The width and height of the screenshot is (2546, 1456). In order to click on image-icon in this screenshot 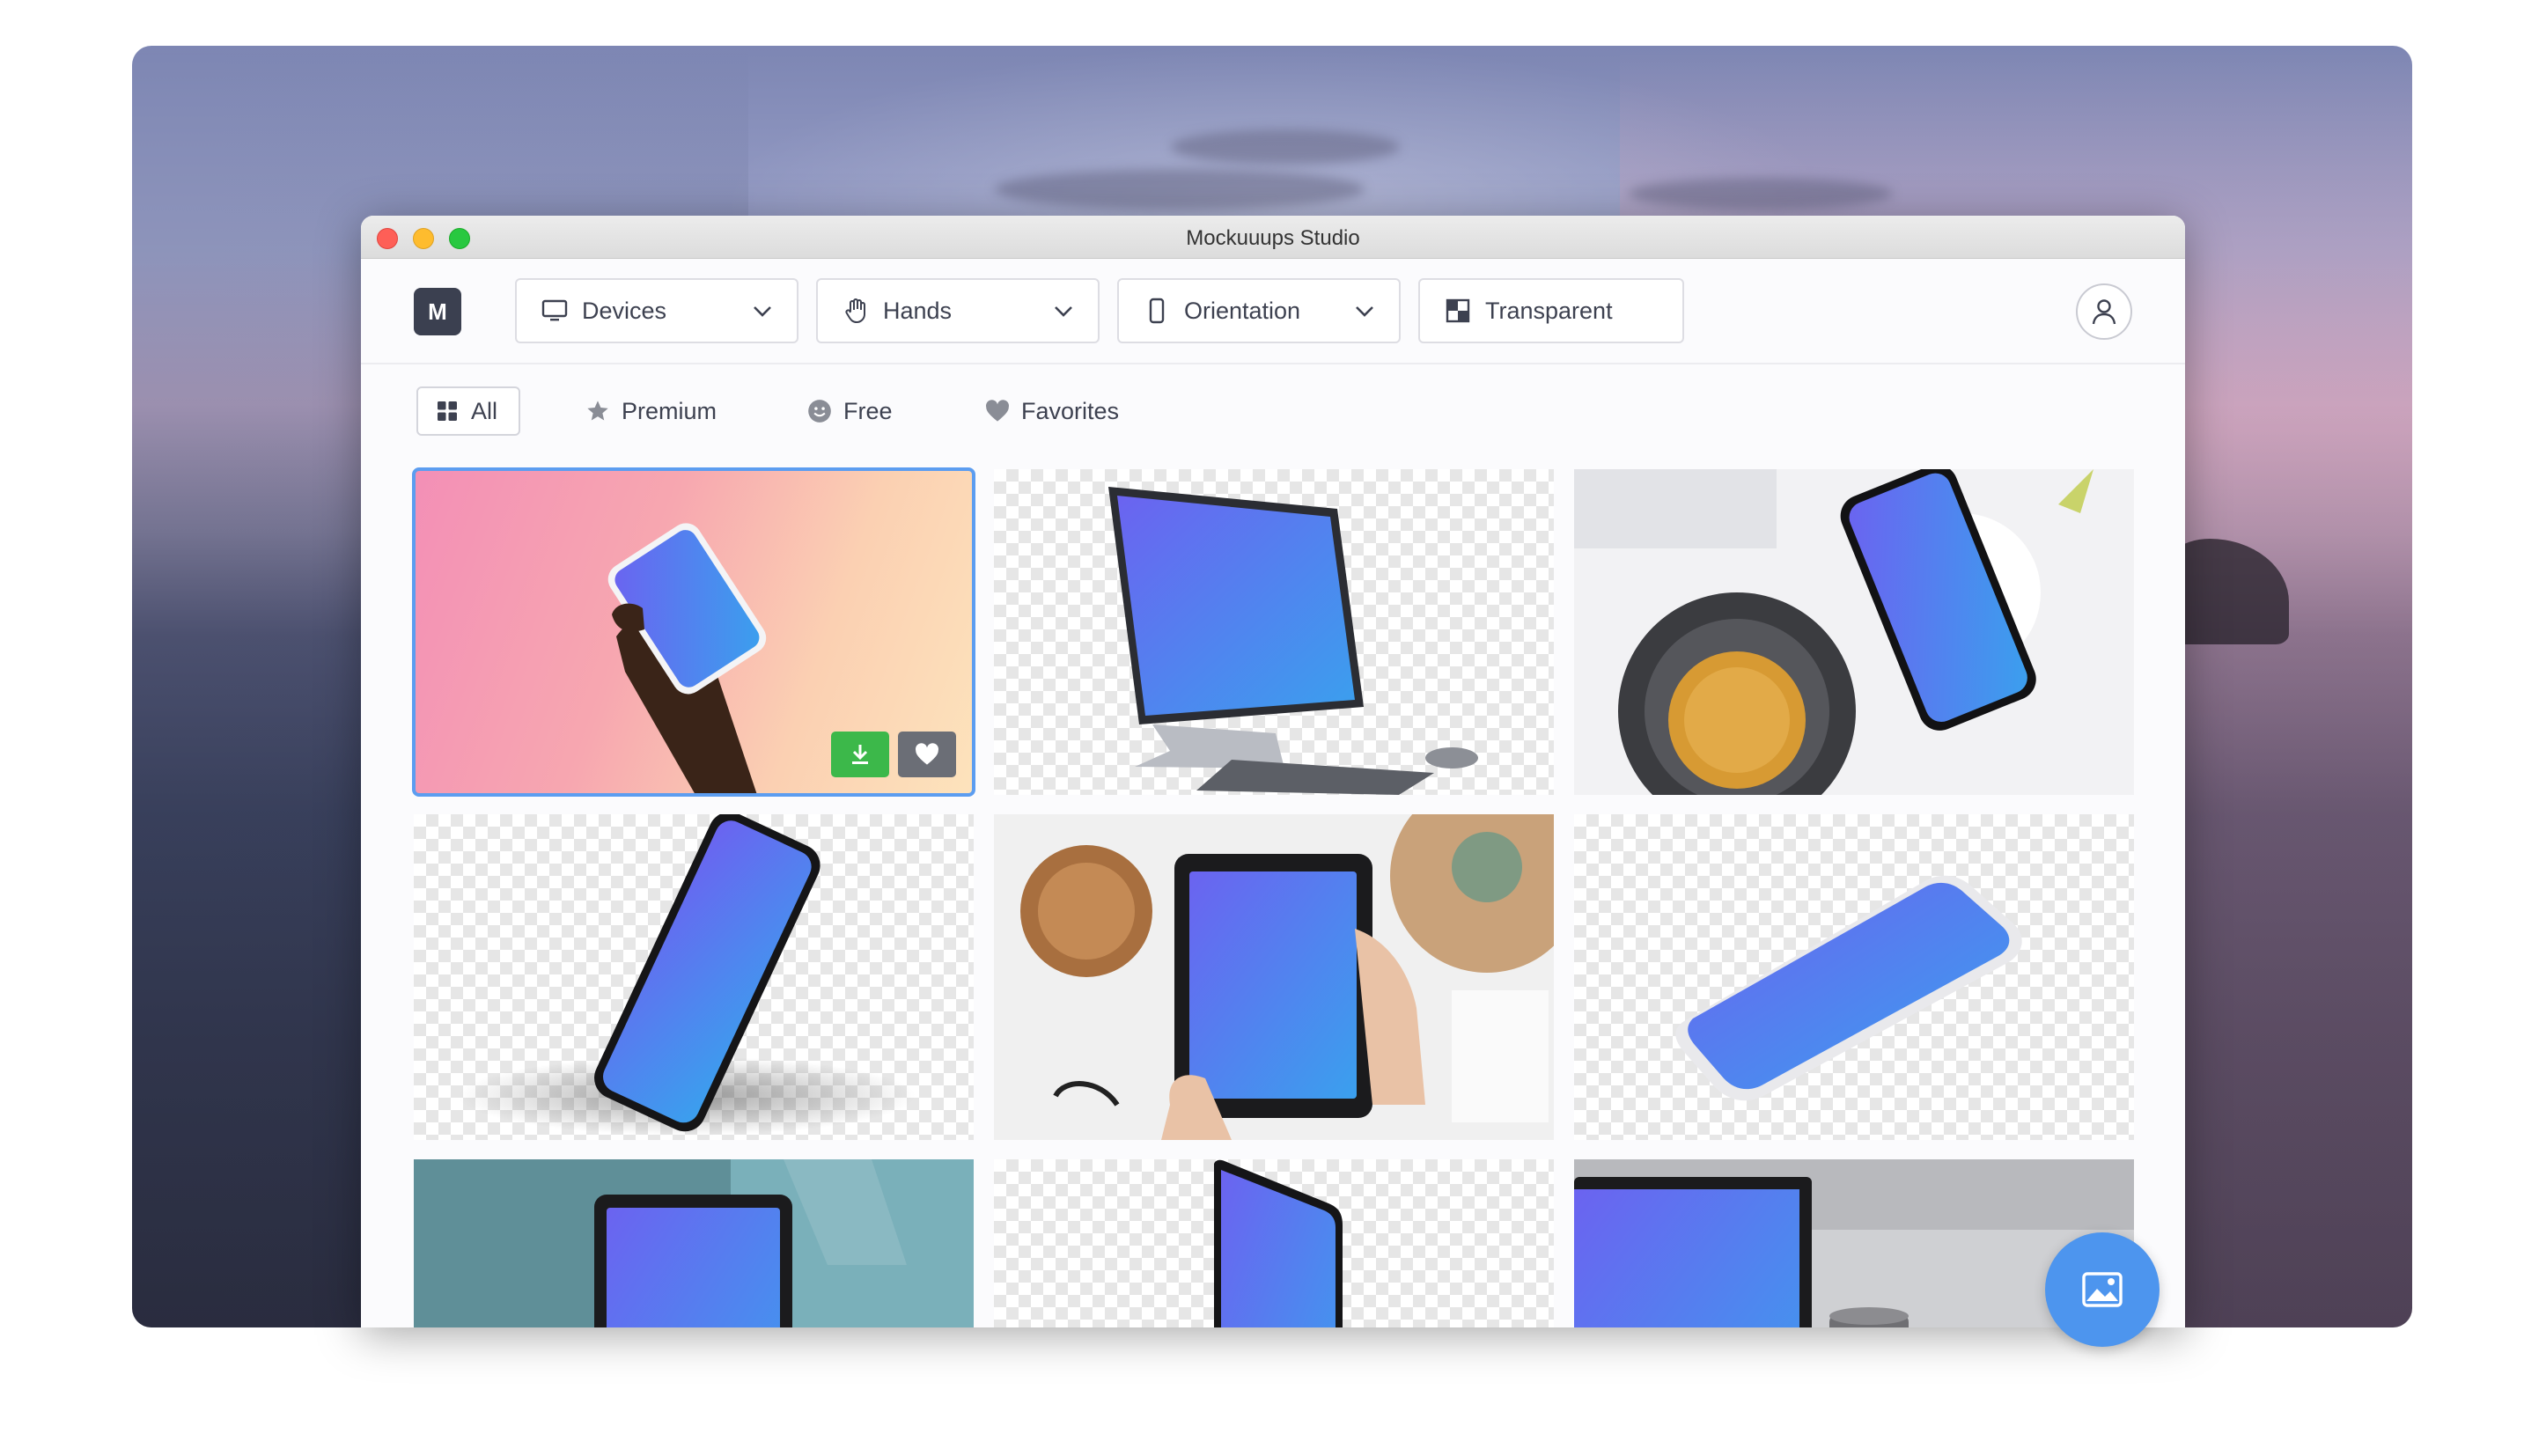, I will do `click(2102, 1289)`.